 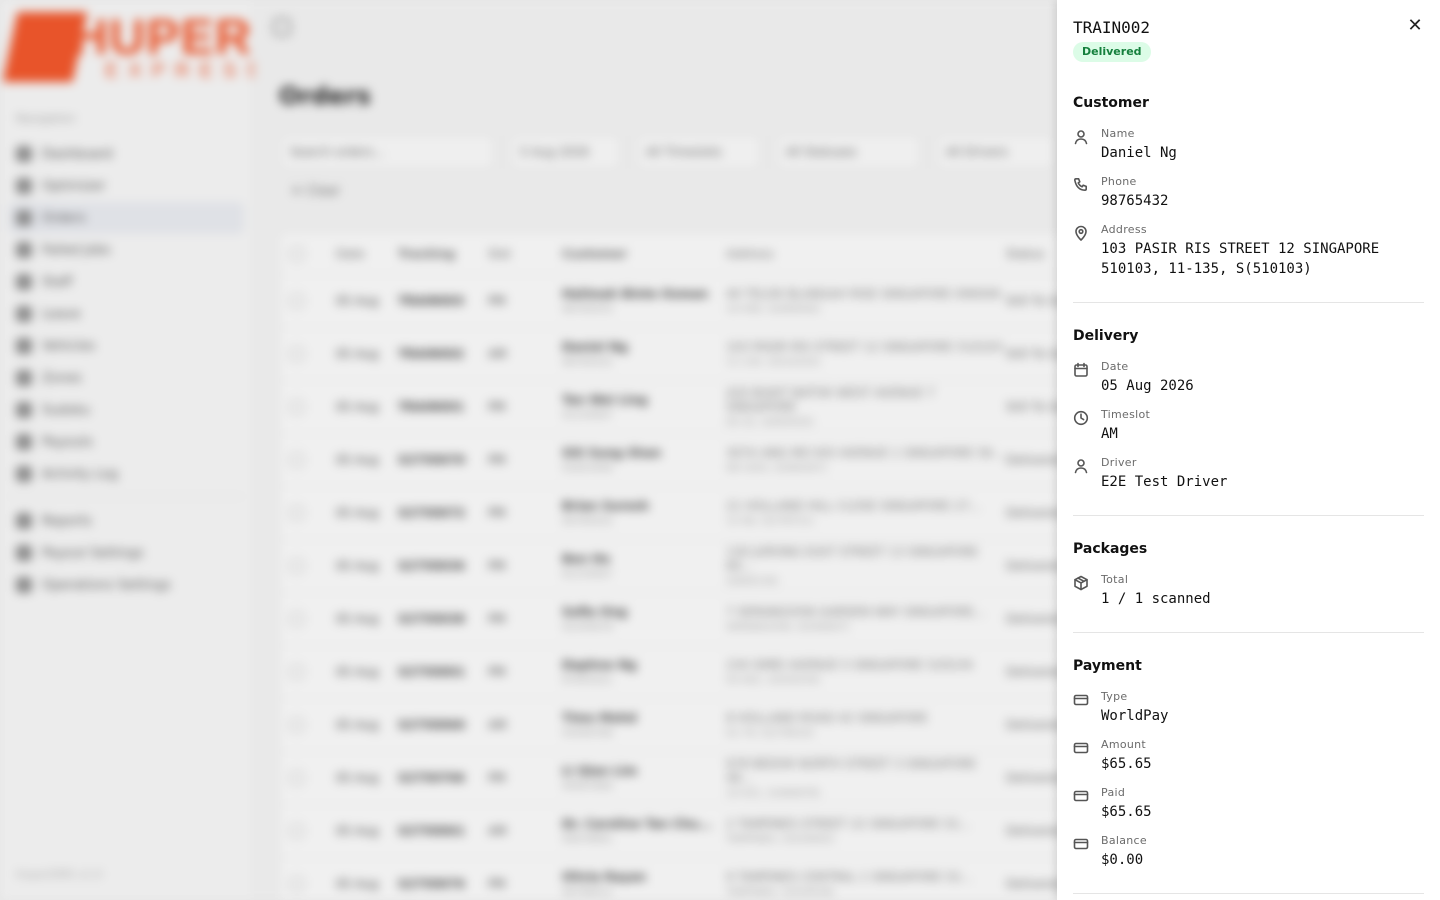 What do you see at coordinates (565, 152) in the screenshot?
I see `date-filter: 5 Aug 2026` at bounding box center [565, 152].